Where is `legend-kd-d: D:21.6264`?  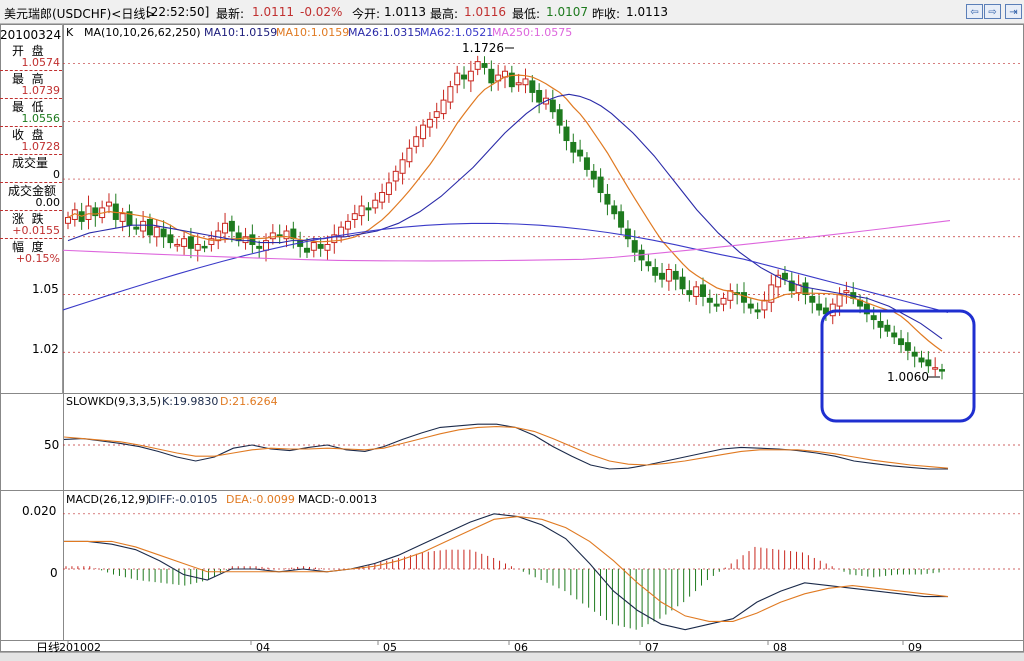 legend-kd-d: D:21.6264 is located at coordinates (249, 401).